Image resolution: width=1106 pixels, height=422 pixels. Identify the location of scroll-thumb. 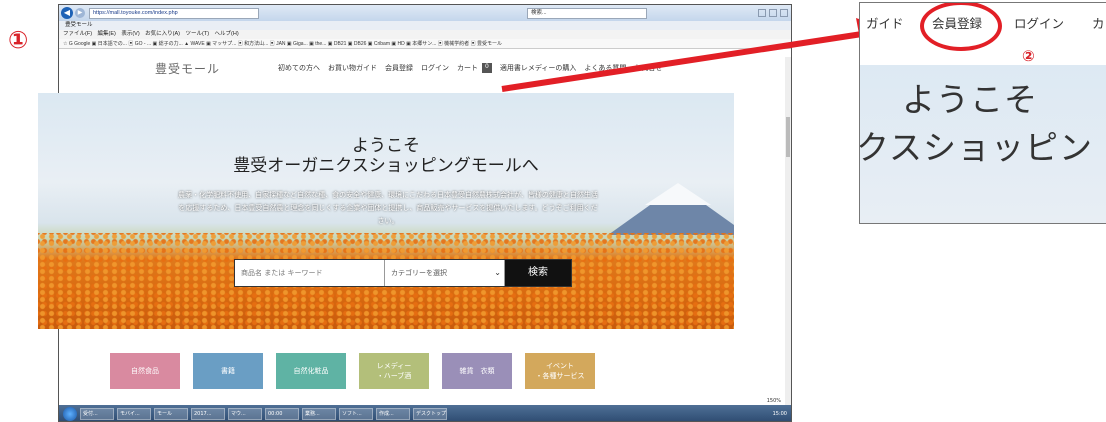
(788, 137).